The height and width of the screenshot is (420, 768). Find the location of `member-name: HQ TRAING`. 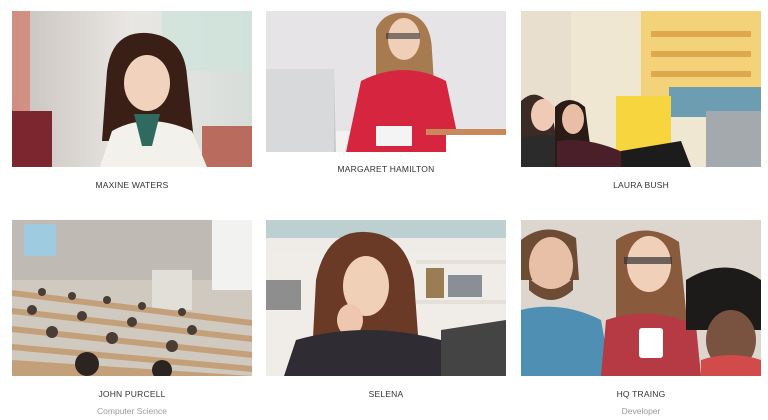

member-name: HQ TRAING is located at coordinates (641, 394).